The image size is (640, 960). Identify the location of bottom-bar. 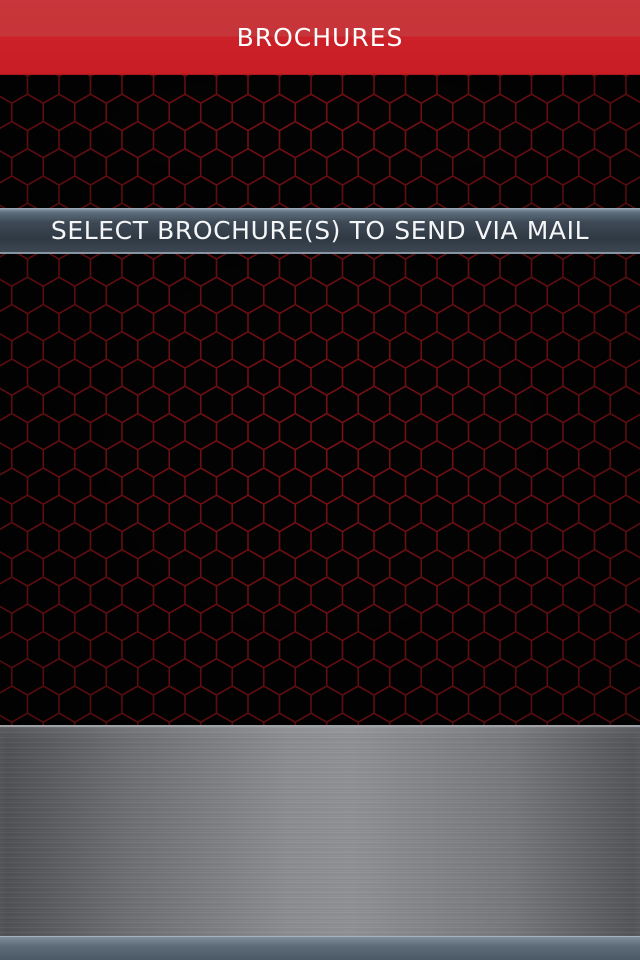
(320, 948).